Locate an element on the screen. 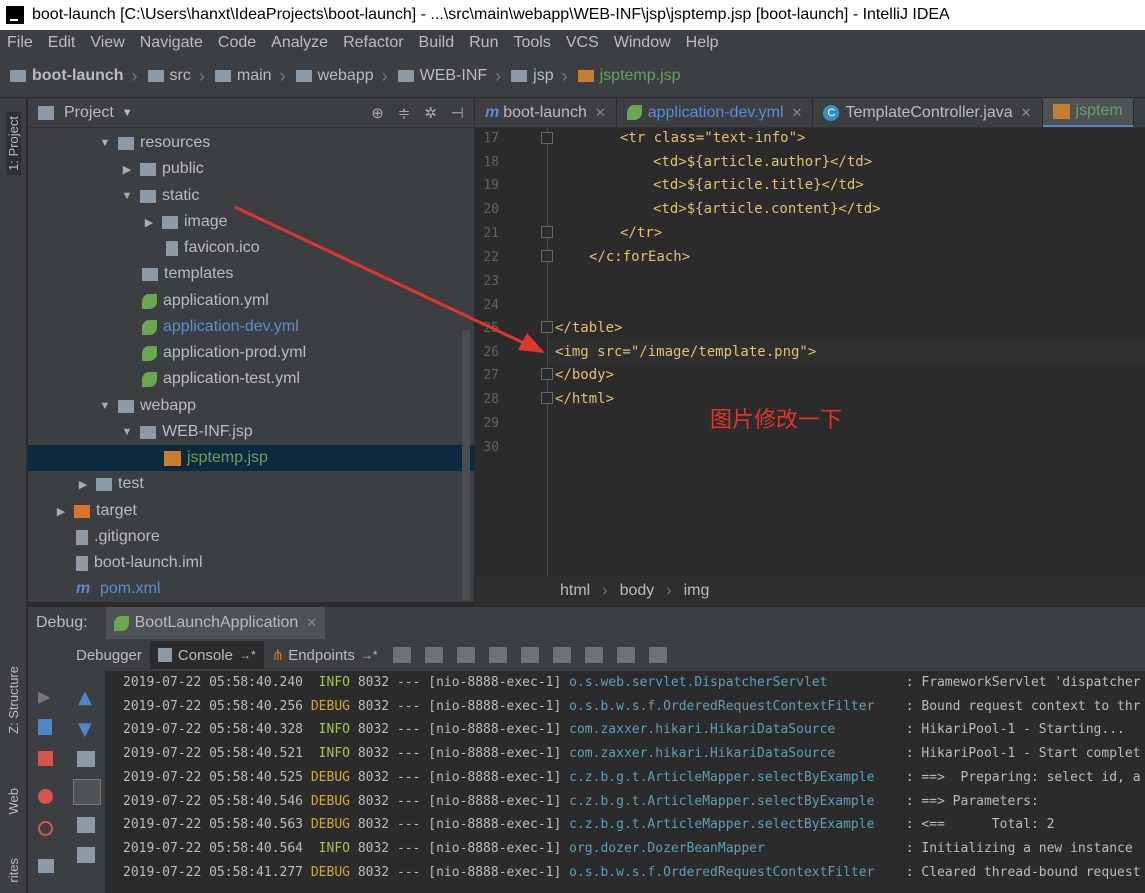  tree-item-application-dev-yml: application-dev.yml is located at coordinates (220, 327).